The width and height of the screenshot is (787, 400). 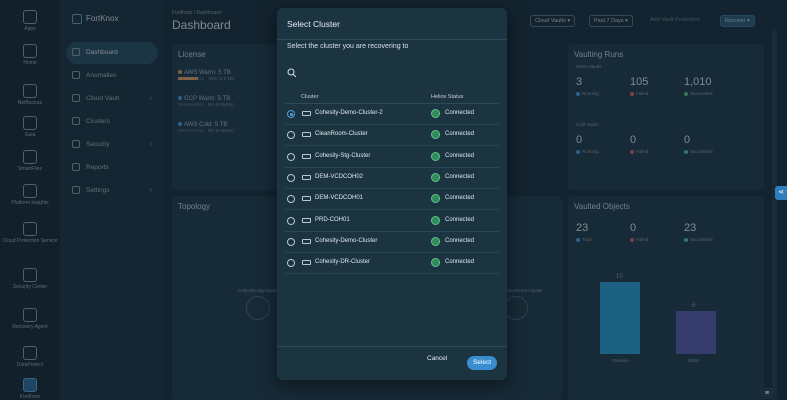 I want to click on cluster-name: DEM-VCDCOH02, so click(x=339, y=176).